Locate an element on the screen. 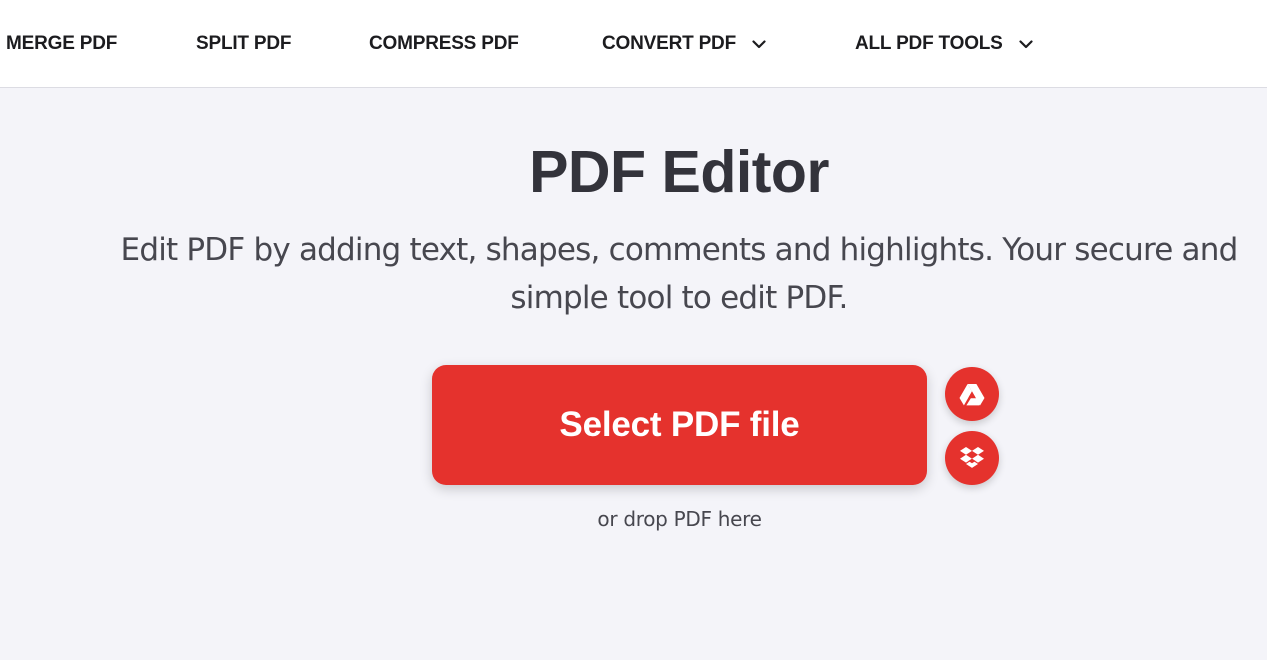 This screenshot has width=1267, height=660. select-pdf-file-label: Select PDF file is located at coordinates (679, 424).